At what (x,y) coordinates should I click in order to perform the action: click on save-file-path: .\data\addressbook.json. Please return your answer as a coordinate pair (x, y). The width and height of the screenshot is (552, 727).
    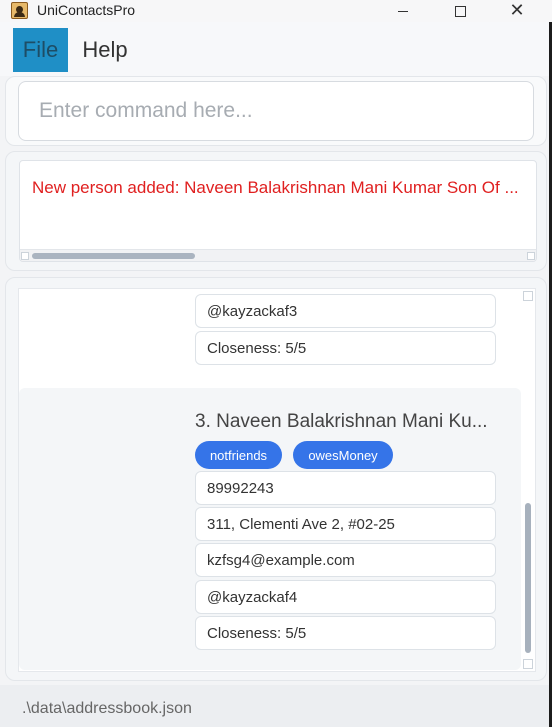
    Looking at the image, I should click on (107, 708).